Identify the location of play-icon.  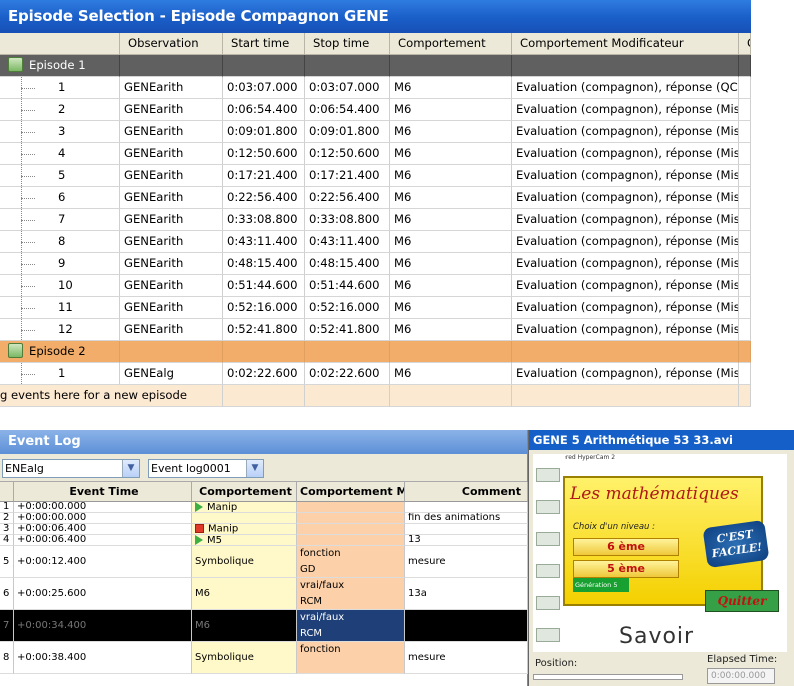
(199, 507).